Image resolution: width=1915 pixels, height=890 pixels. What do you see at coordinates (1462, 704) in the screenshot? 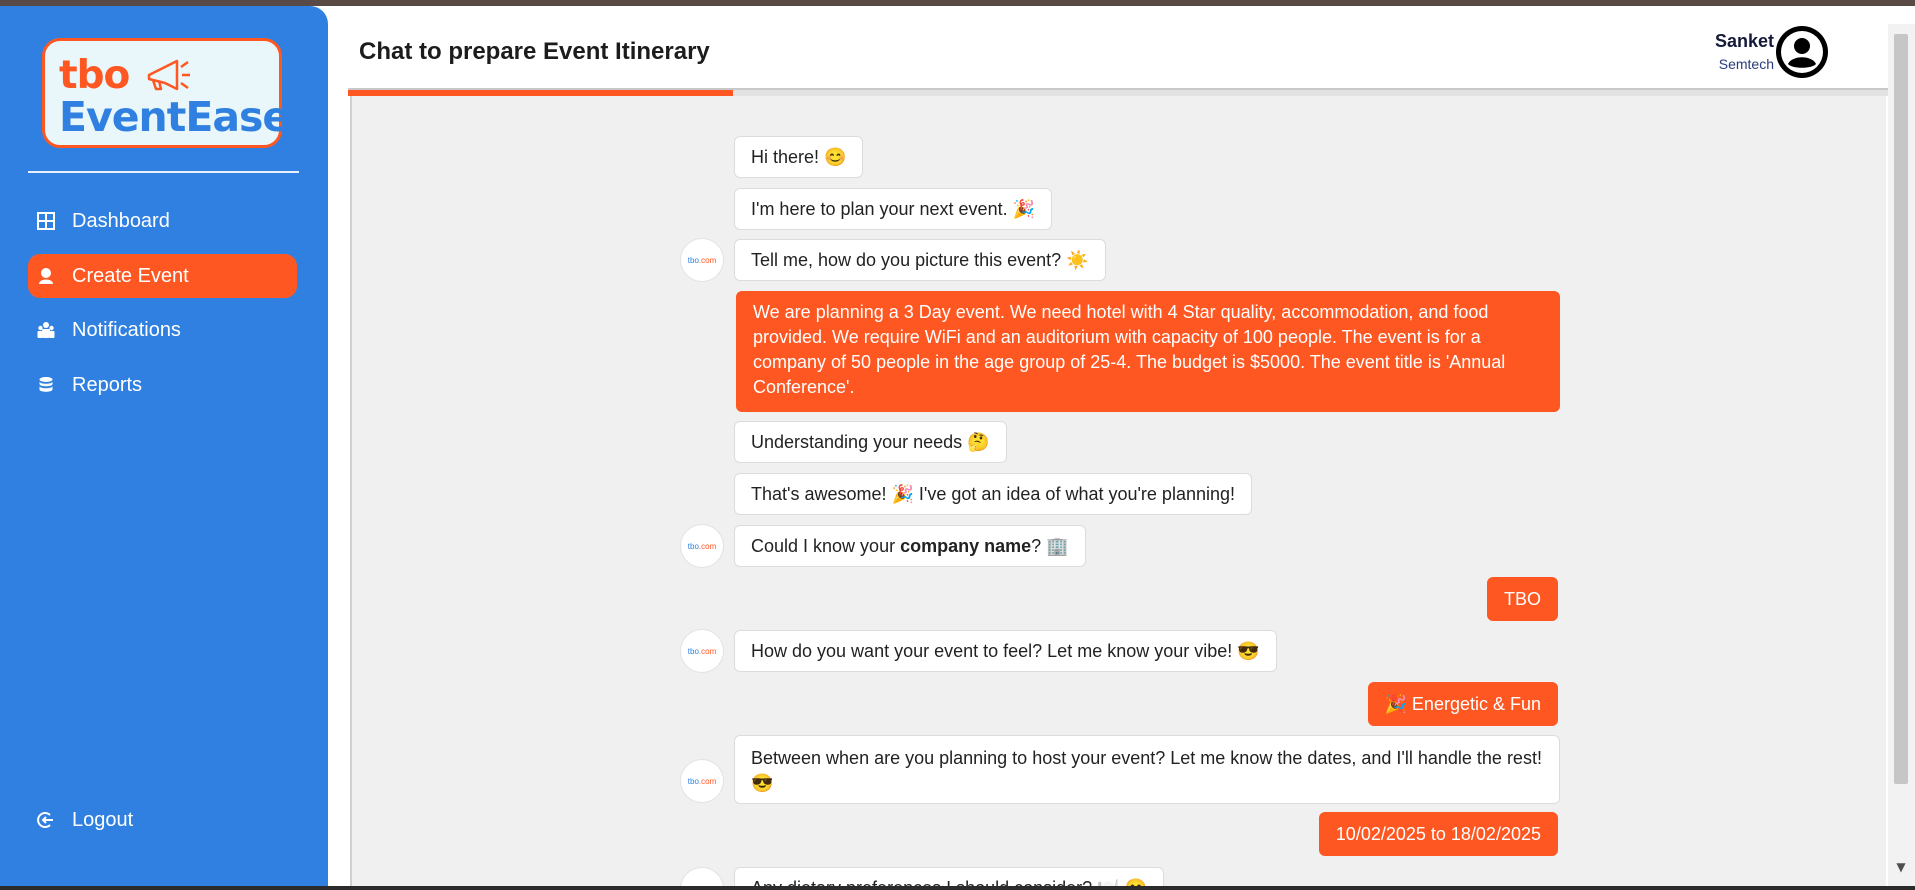
I see `user-message: 🎉 Energetic & Fun` at bounding box center [1462, 704].